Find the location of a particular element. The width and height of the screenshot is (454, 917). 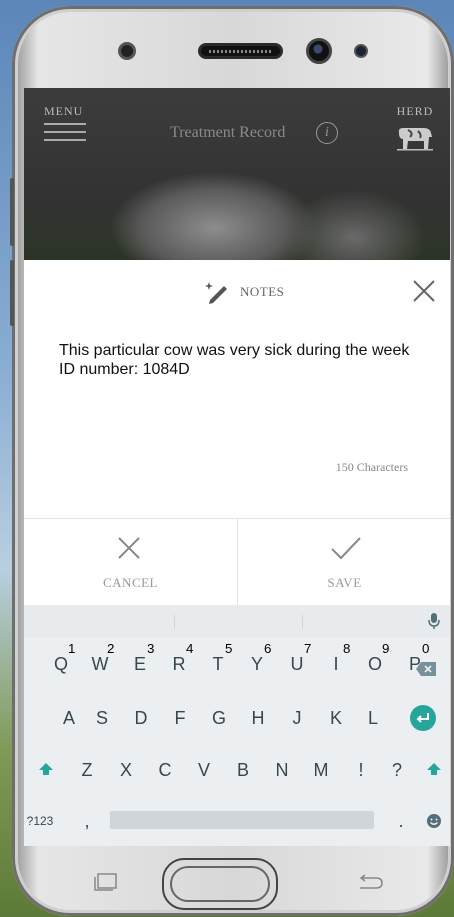

cow-icon is located at coordinates (415, 139).